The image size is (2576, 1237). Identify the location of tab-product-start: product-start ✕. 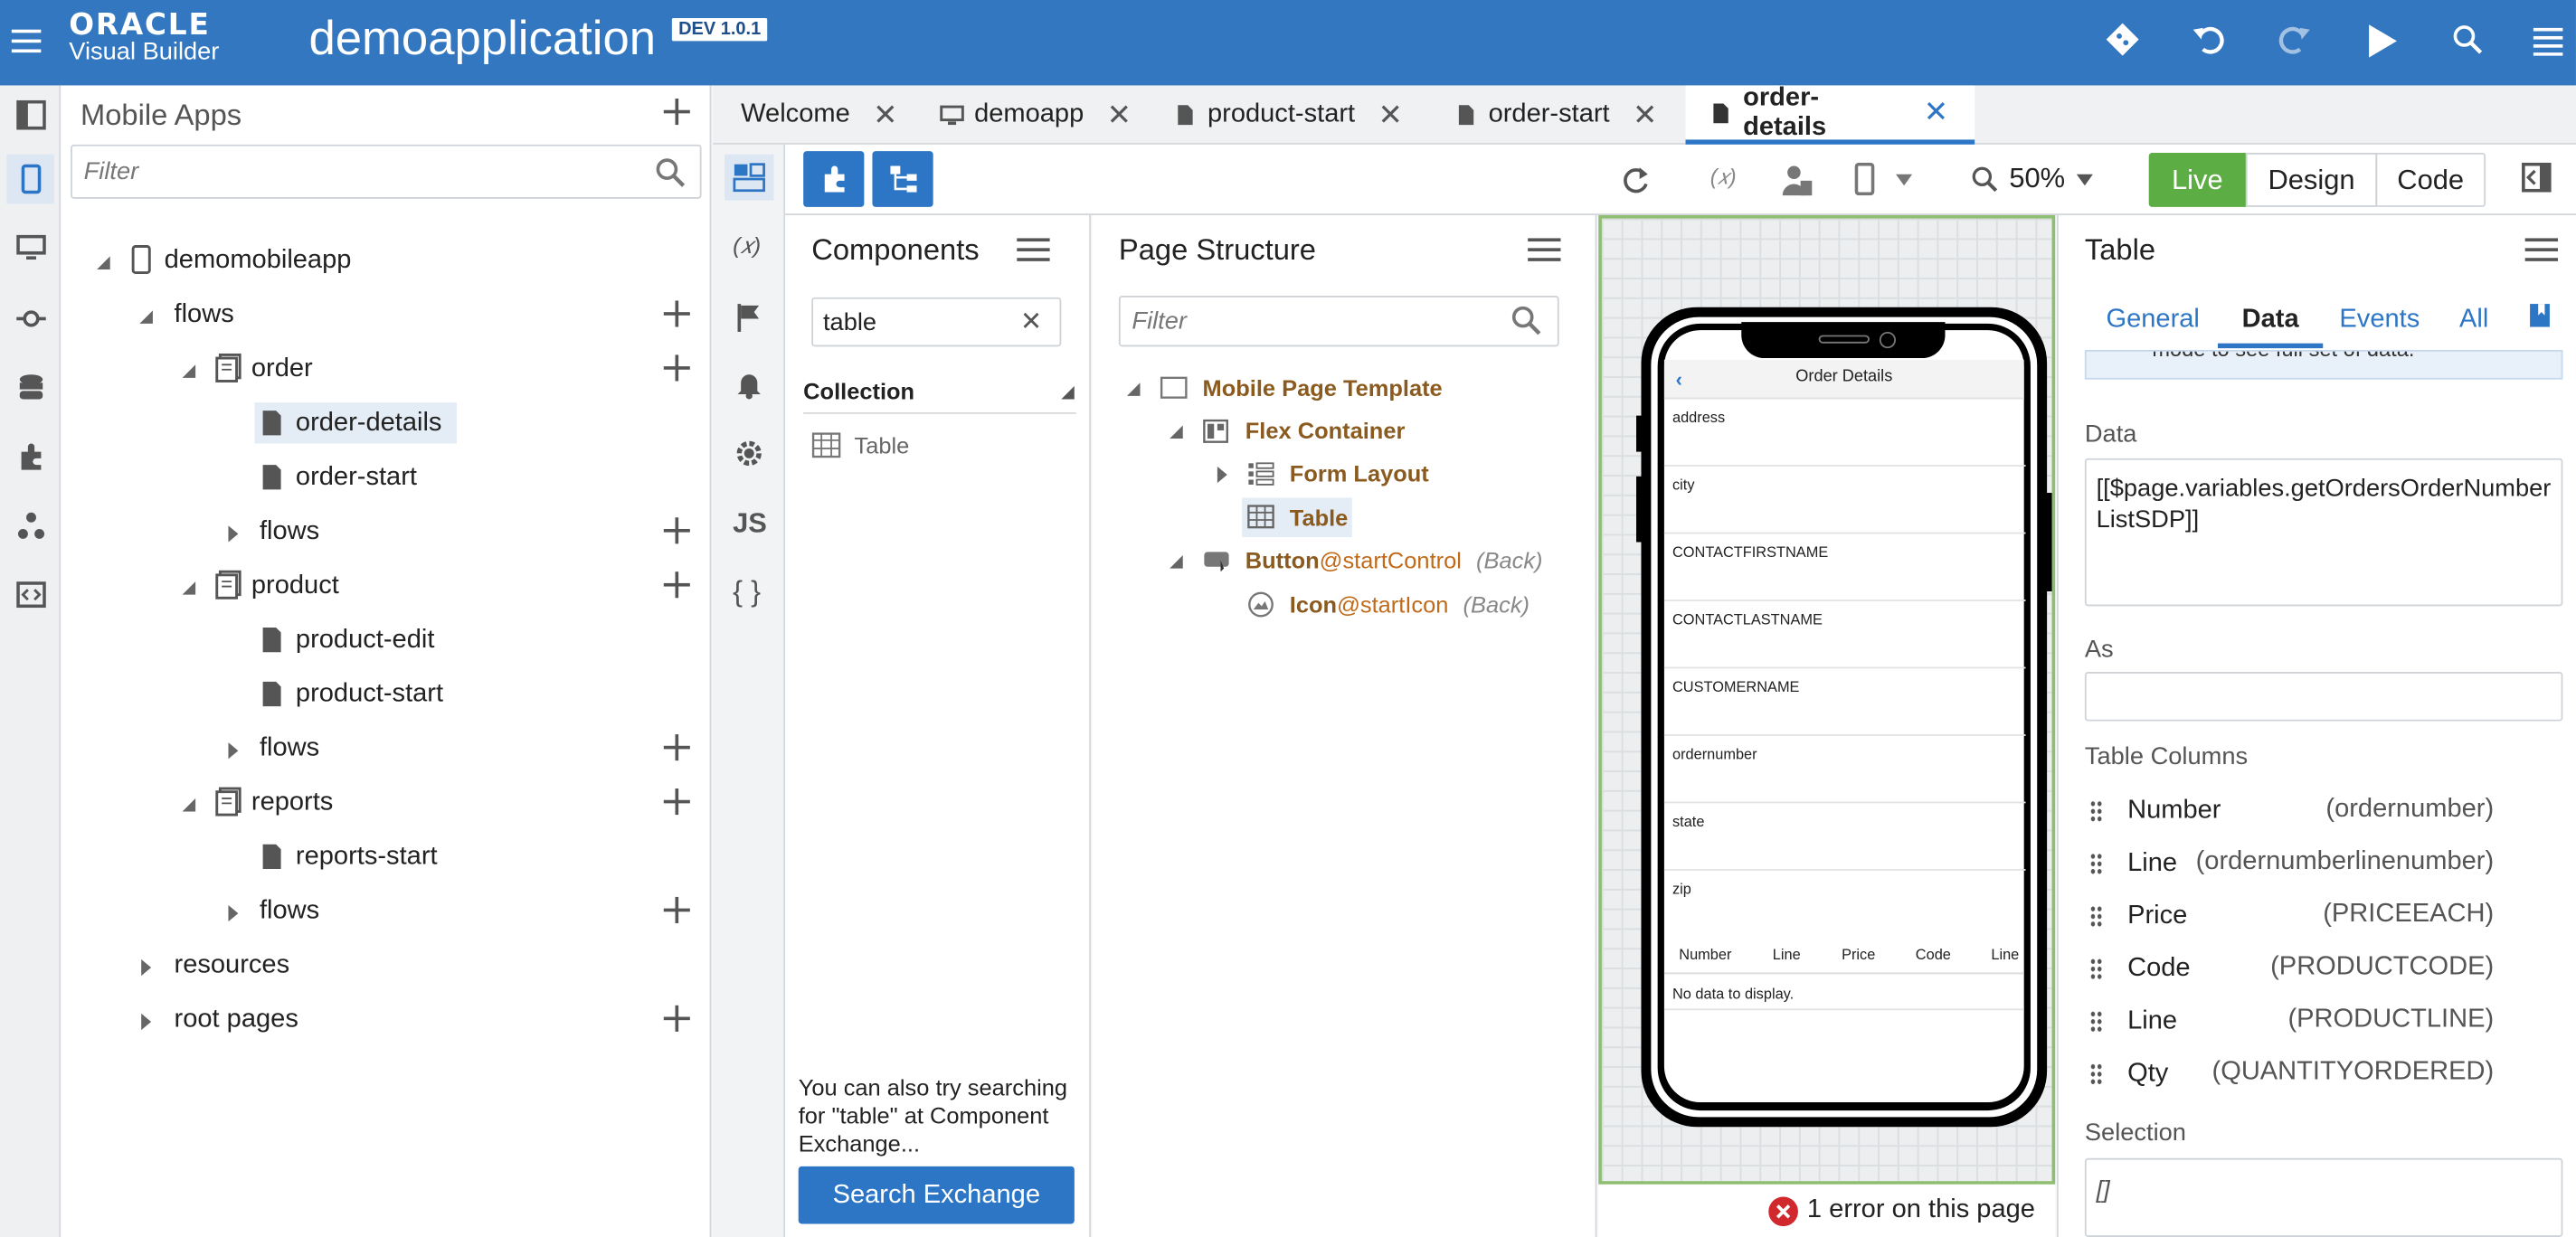
(1290, 115).